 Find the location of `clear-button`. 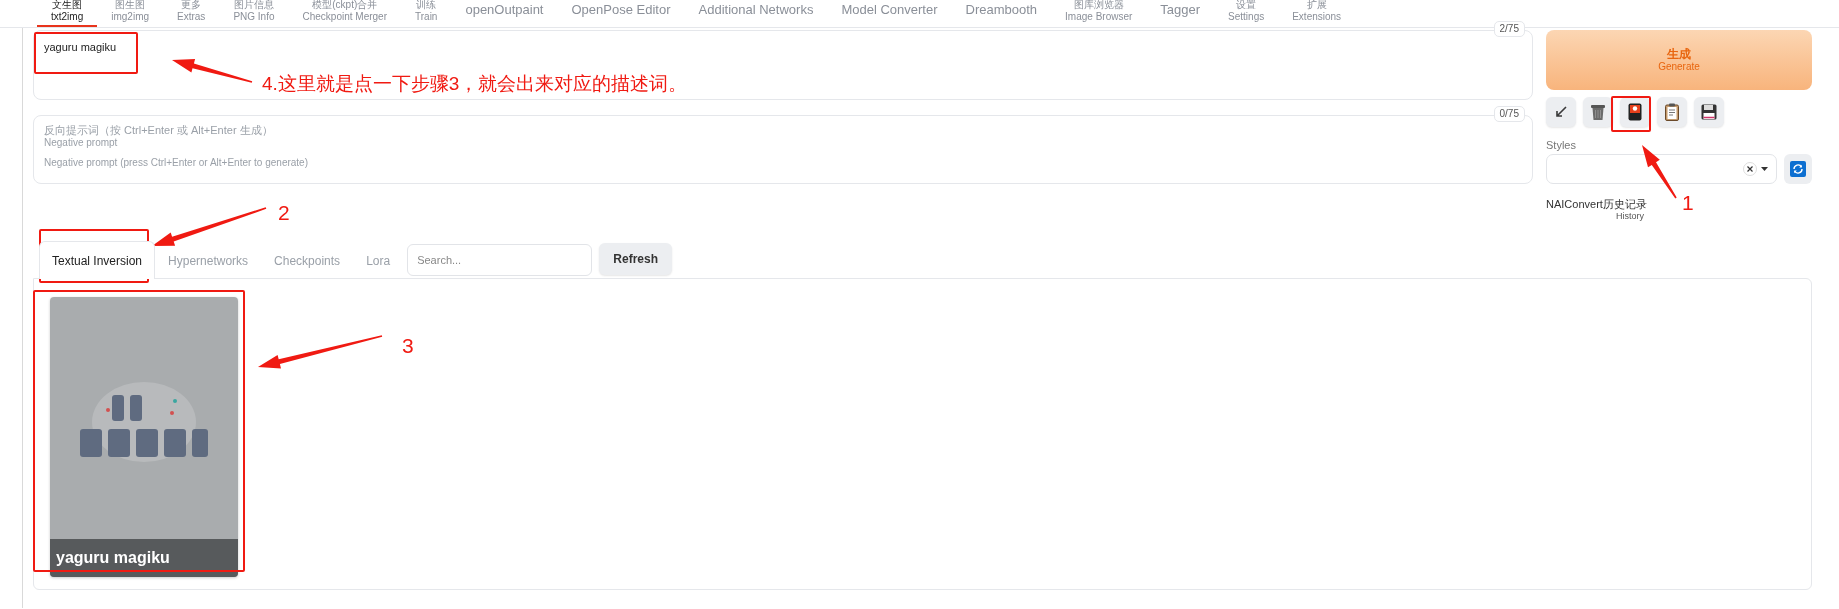

clear-button is located at coordinates (1598, 112).